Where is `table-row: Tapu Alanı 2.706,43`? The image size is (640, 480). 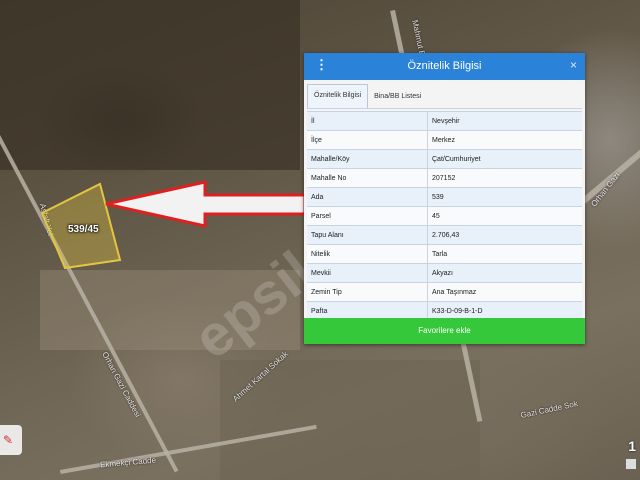
table-row: Tapu Alanı 2.706,43 is located at coordinates (444, 235).